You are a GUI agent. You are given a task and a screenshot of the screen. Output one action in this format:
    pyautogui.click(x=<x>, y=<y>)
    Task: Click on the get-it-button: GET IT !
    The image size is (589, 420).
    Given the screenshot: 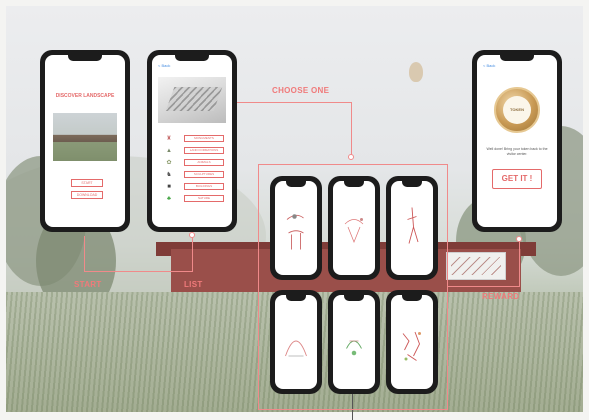 What is the action you would take?
    pyautogui.click(x=517, y=179)
    